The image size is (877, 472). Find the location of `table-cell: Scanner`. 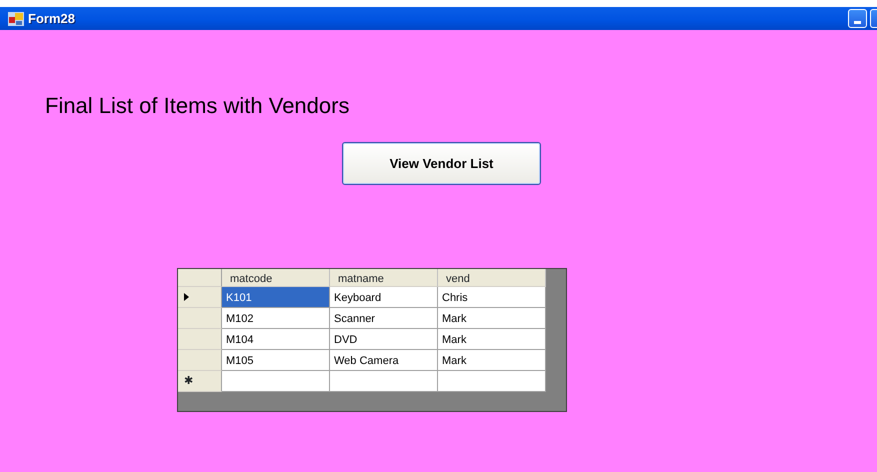

table-cell: Scanner is located at coordinates (384, 318).